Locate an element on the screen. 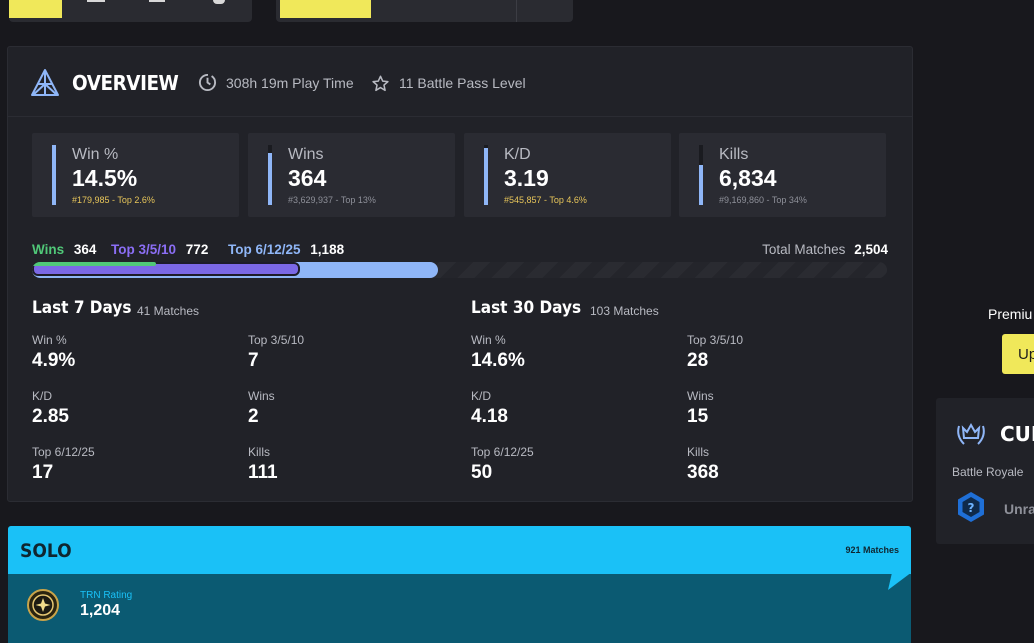  rank-text: Unra is located at coordinates (1019, 509).